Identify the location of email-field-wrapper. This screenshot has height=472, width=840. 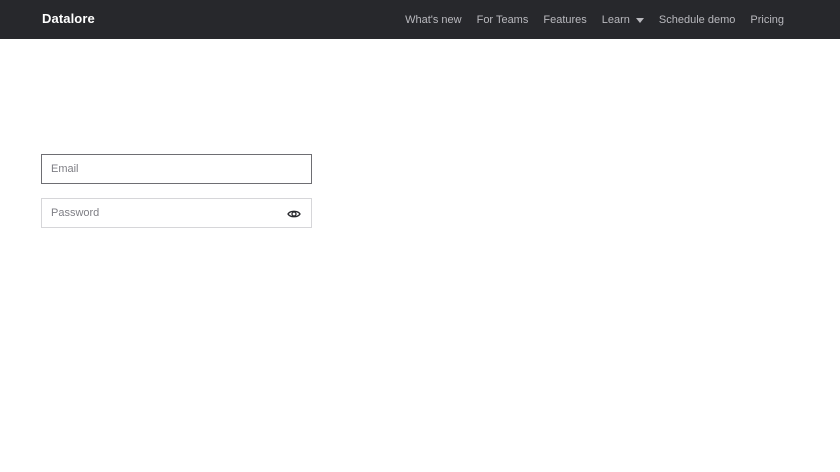
(176, 169).